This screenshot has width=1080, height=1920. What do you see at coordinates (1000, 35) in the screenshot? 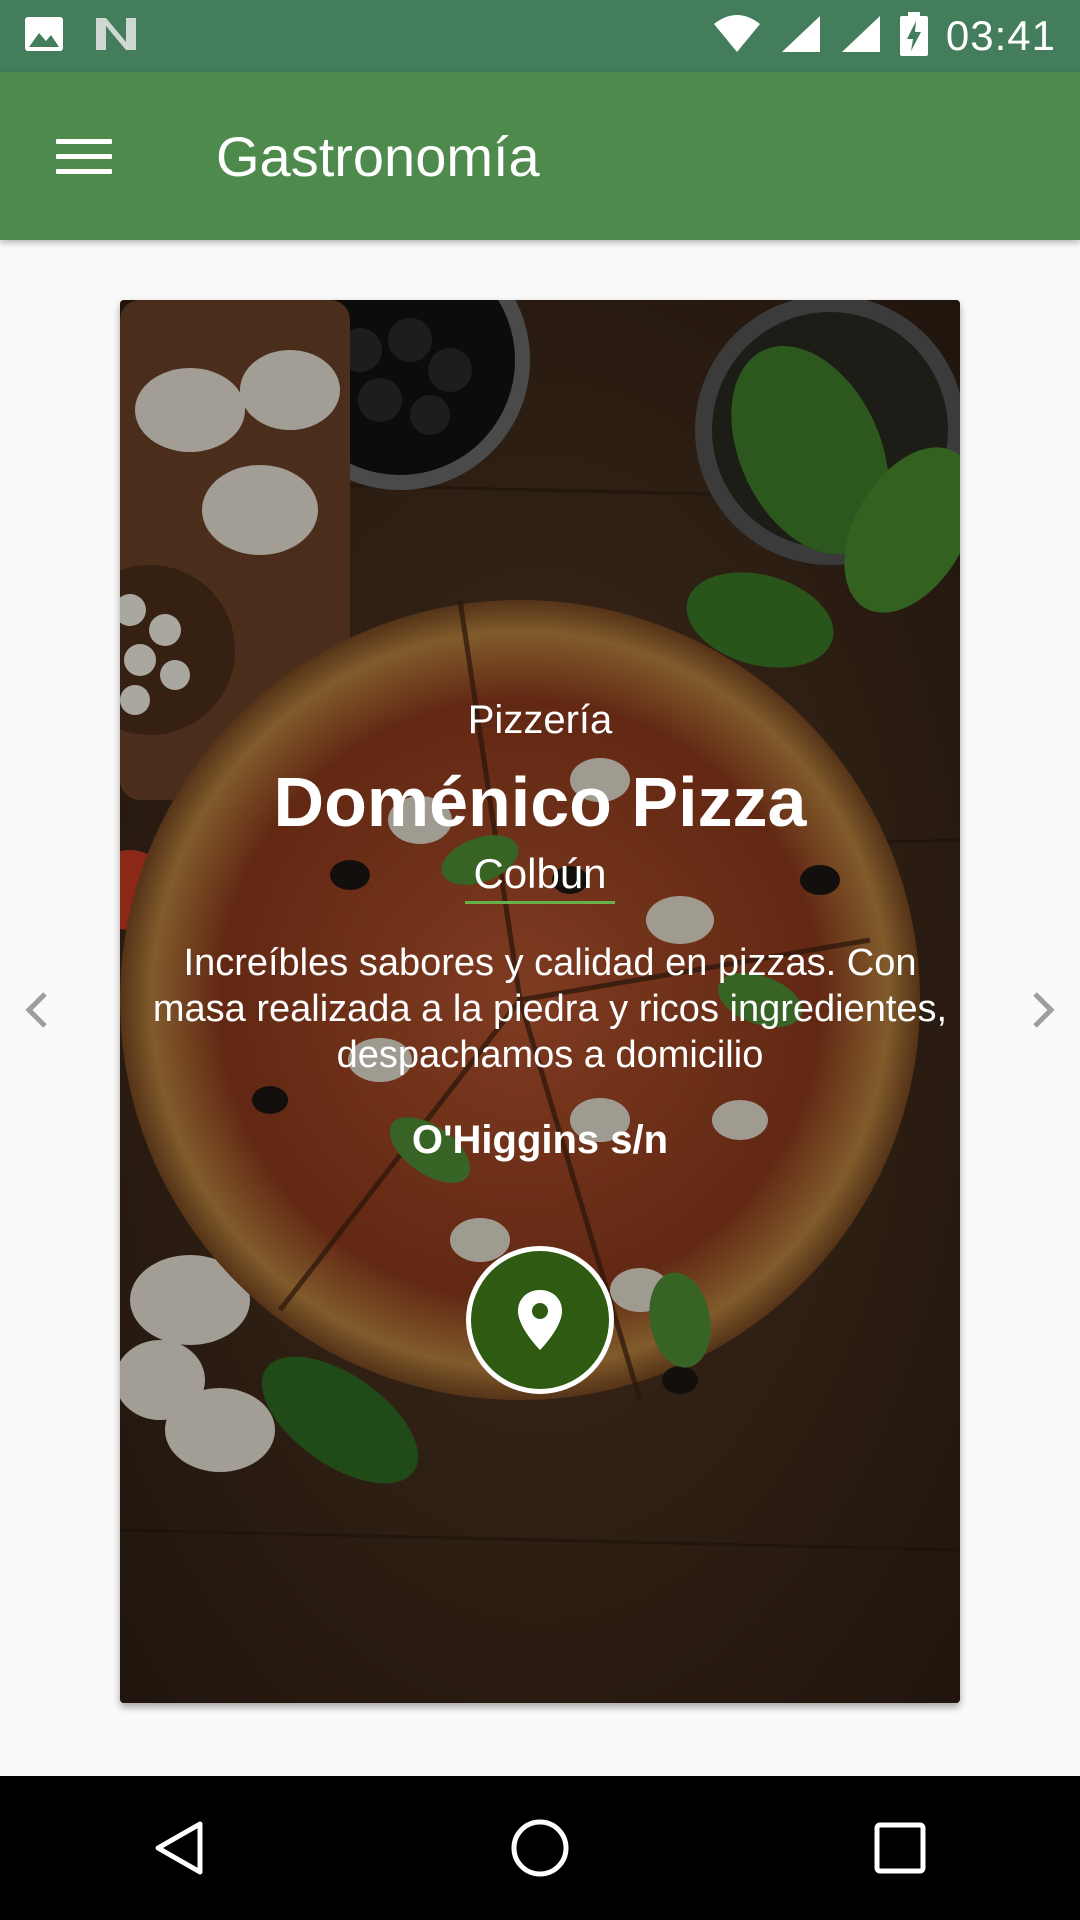
I see `clock: 03:41` at bounding box center [1000, 35].